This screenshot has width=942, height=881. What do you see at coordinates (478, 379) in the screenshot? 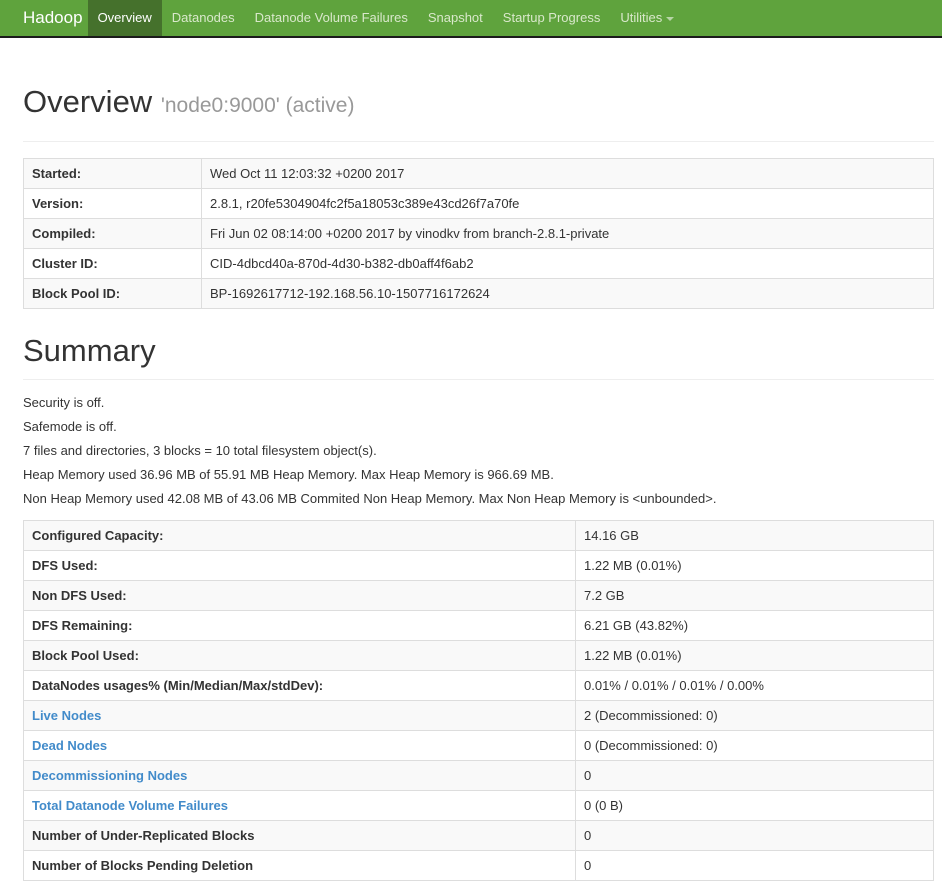
I see `summary-divider` at bounding box center [478, 379].